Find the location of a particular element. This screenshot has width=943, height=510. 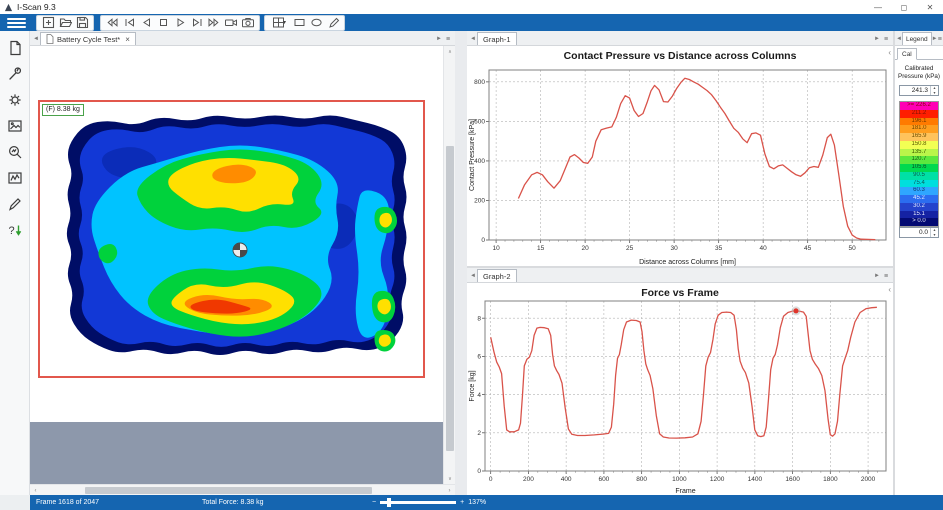

svg-text: 1400 is located at coordinates (755, 479).